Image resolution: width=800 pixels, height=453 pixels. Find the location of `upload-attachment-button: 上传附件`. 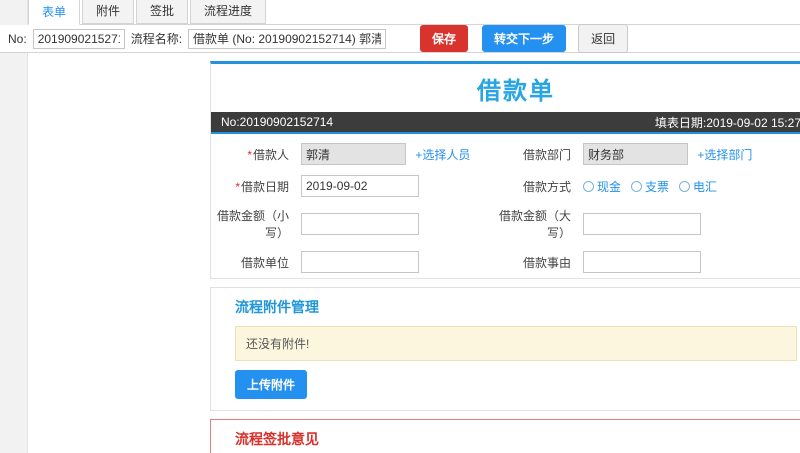

upload-attachment-button: 上传附件 is located at coordinates (271, 384).